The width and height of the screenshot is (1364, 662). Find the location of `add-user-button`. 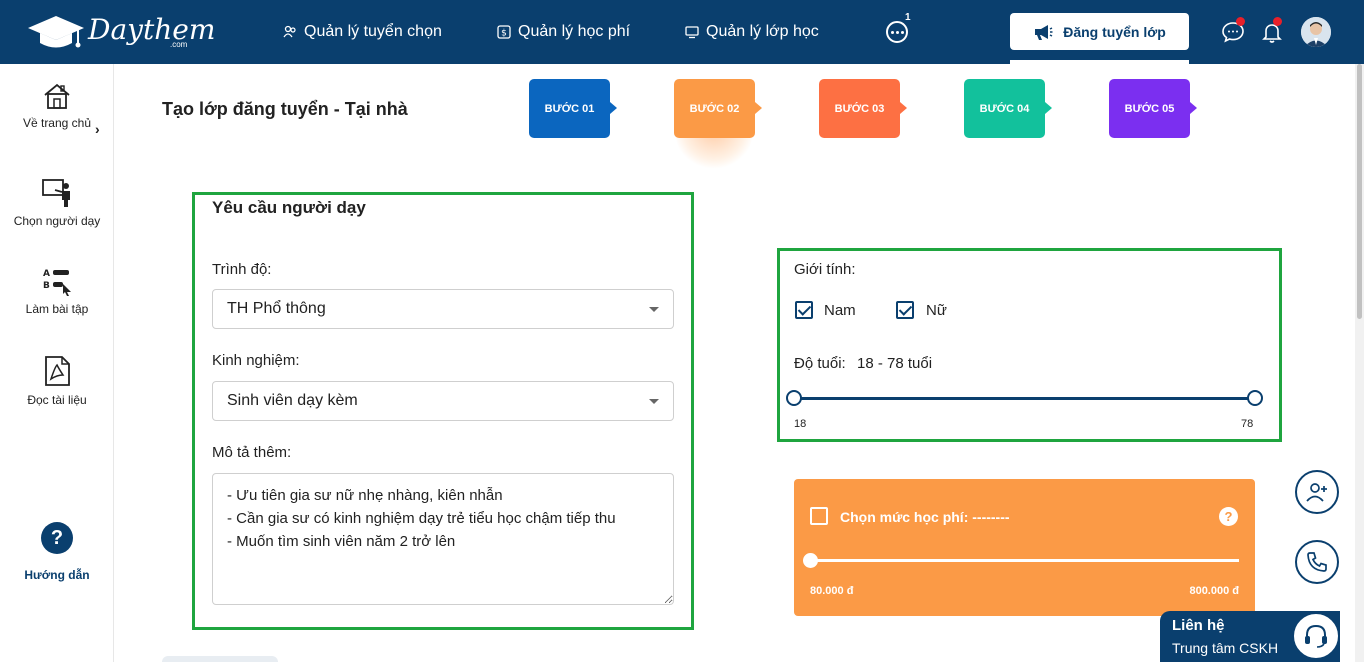

add-user-button is located at coordinates (1317, 492).